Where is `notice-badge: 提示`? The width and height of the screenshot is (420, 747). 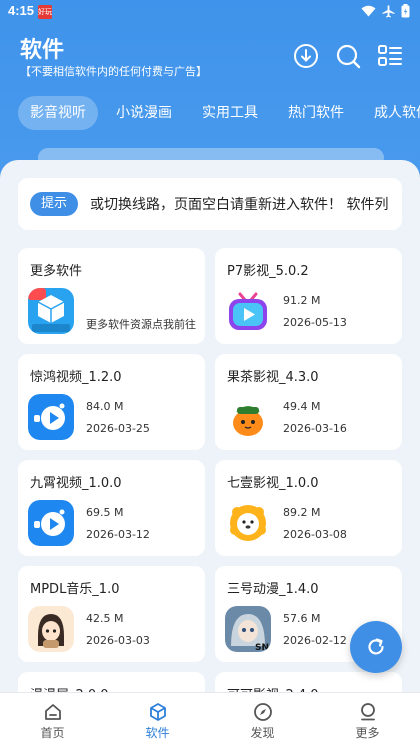 notice-badge: 提示 is located at coordinates (54, 204).